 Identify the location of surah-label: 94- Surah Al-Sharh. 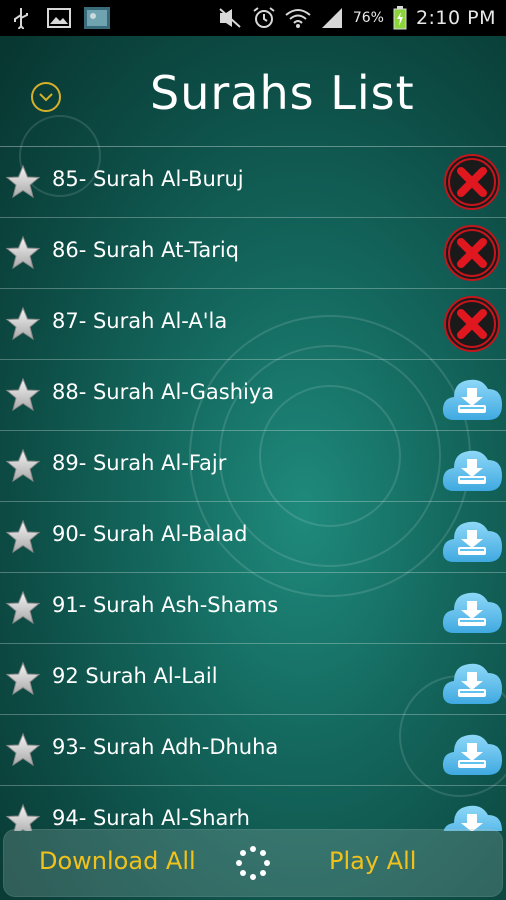
(151, 818).